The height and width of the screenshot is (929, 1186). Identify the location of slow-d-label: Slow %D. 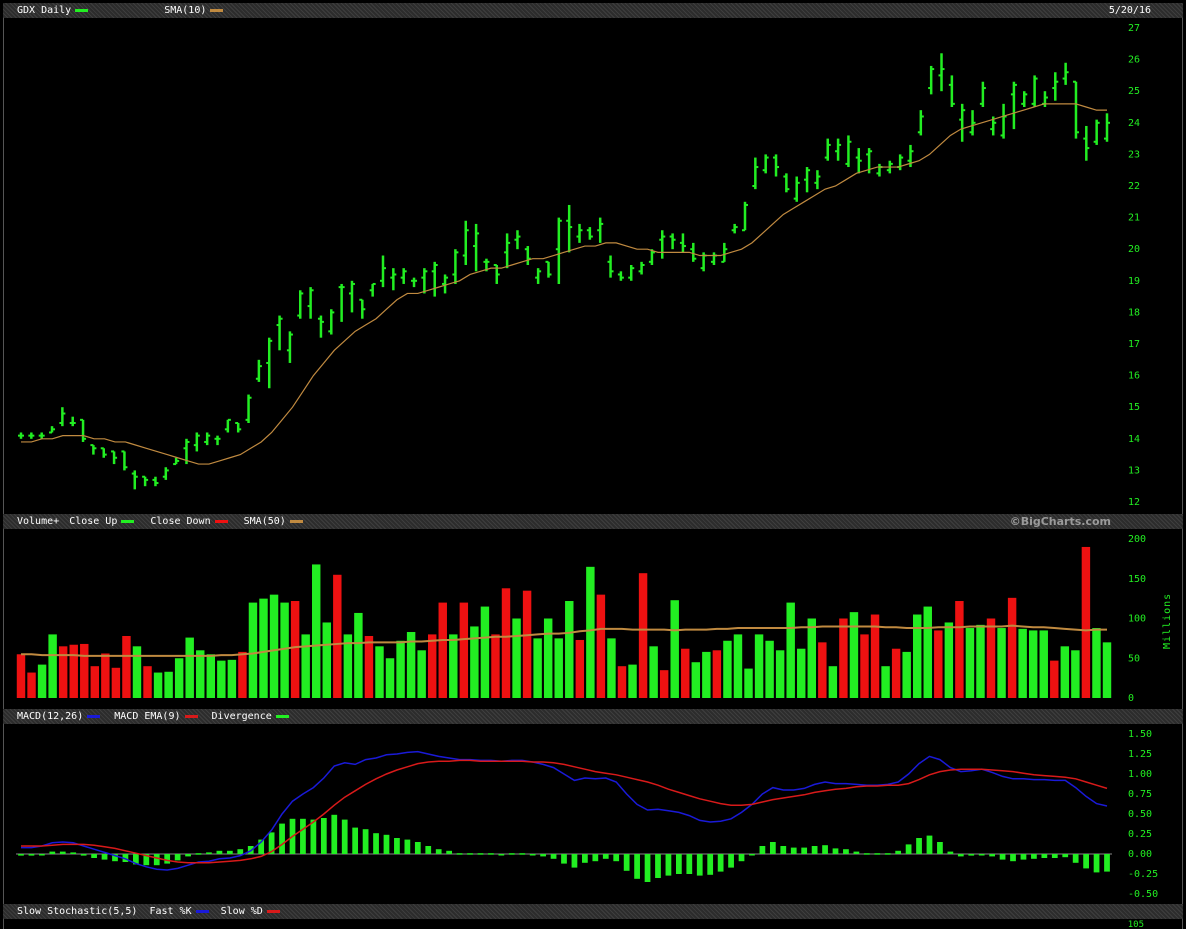
(241, 911).